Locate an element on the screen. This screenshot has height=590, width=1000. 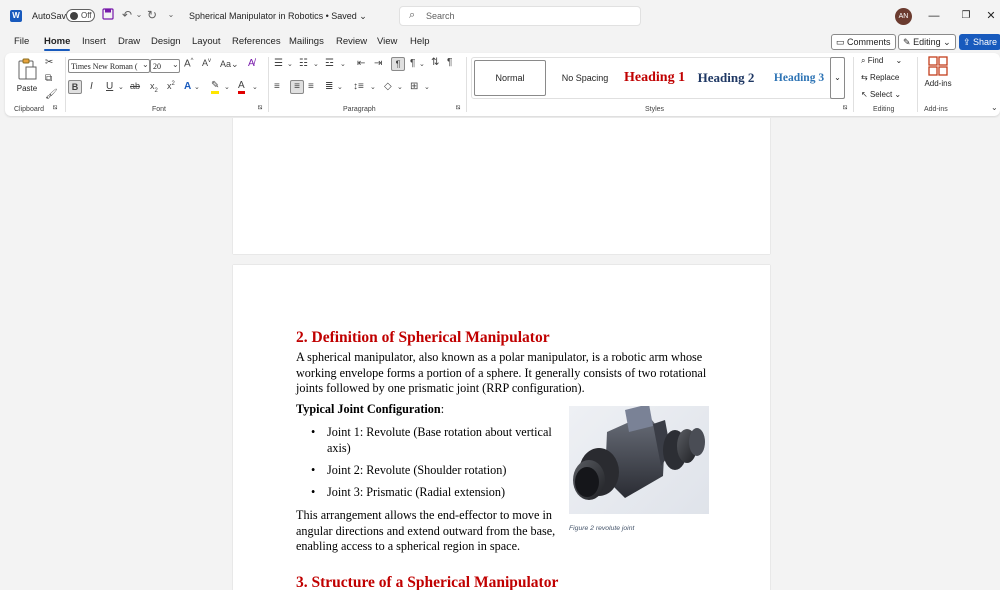
search-box: ⌕ Search is located at coordinates (520, 16).